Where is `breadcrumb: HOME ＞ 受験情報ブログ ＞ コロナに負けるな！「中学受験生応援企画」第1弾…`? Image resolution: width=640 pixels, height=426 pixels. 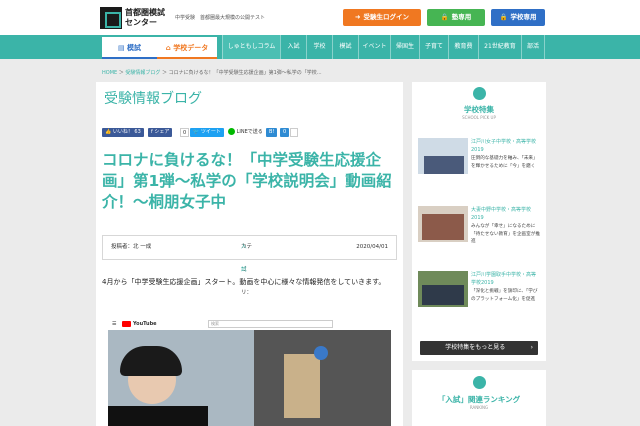 breadcrumb: HOME ＞ 受験情報ブログ ＞ コロナに負けるな！「中学受験生応援企画」第1弾… is located at coordinates (212, 72).